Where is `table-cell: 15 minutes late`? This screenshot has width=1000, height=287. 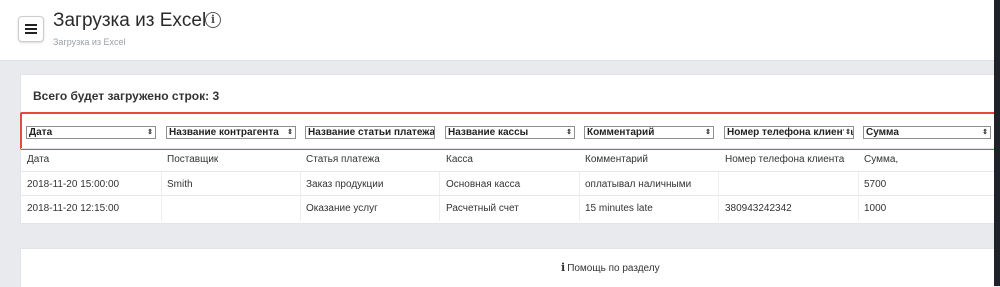
table-cell: 15 minutes late is located at coordinates (619, 208).